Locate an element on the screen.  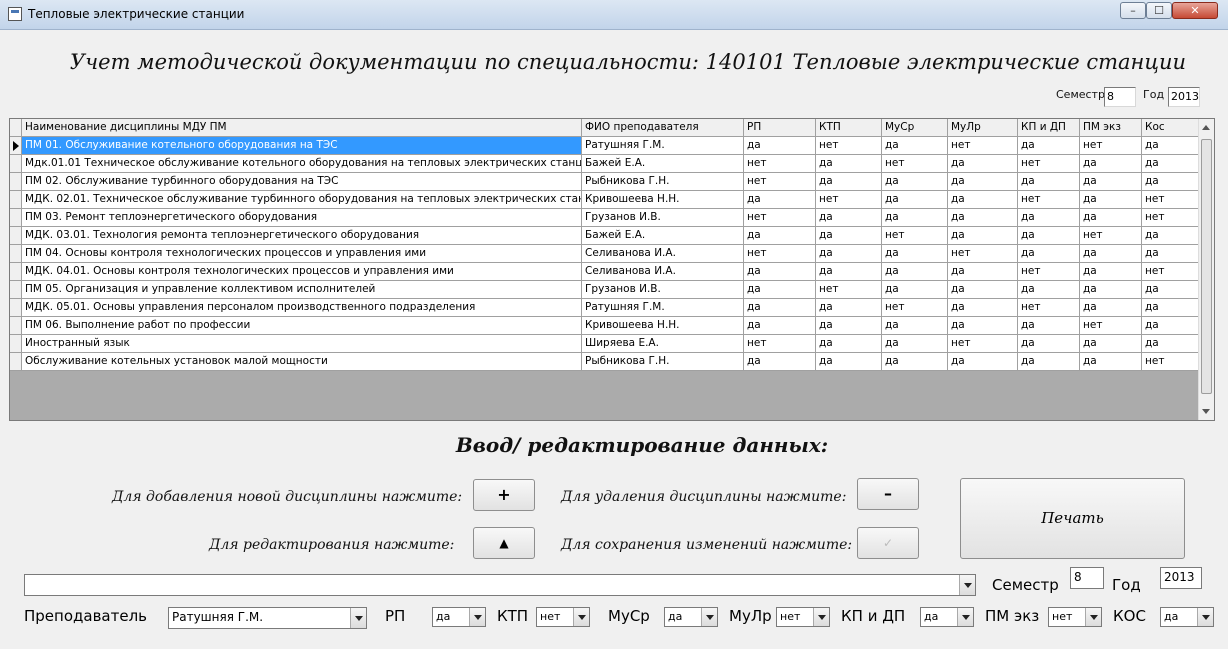
column-header: ФИО преподавателя is located at coordinates (663, 128).